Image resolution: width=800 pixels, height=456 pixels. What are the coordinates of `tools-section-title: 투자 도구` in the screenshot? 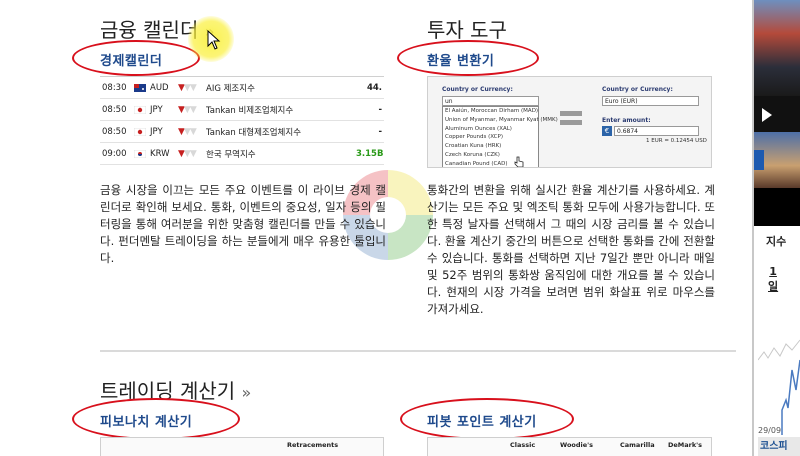 It's located at (467, 30).